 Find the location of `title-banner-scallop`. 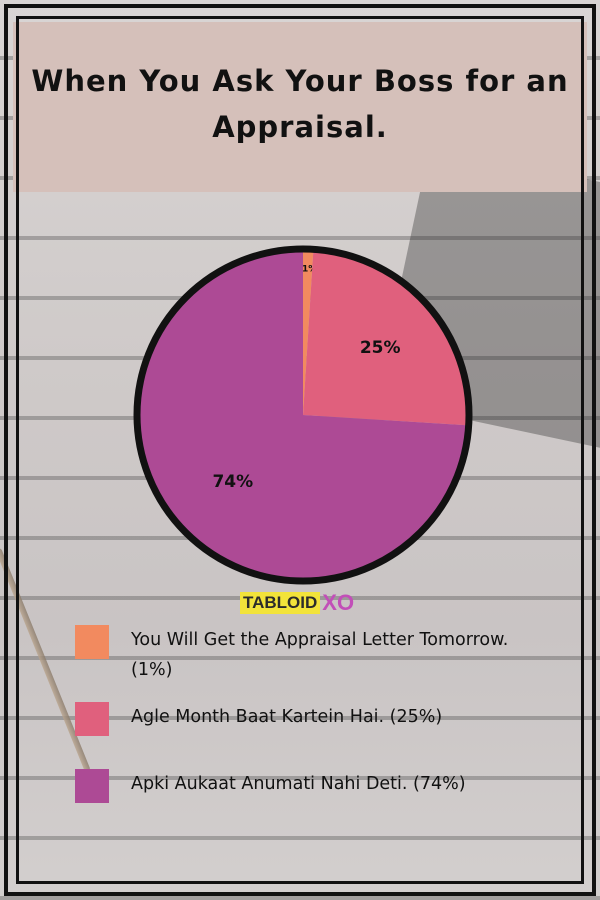

title-banner-scallop is located at coordinates (300, 179).